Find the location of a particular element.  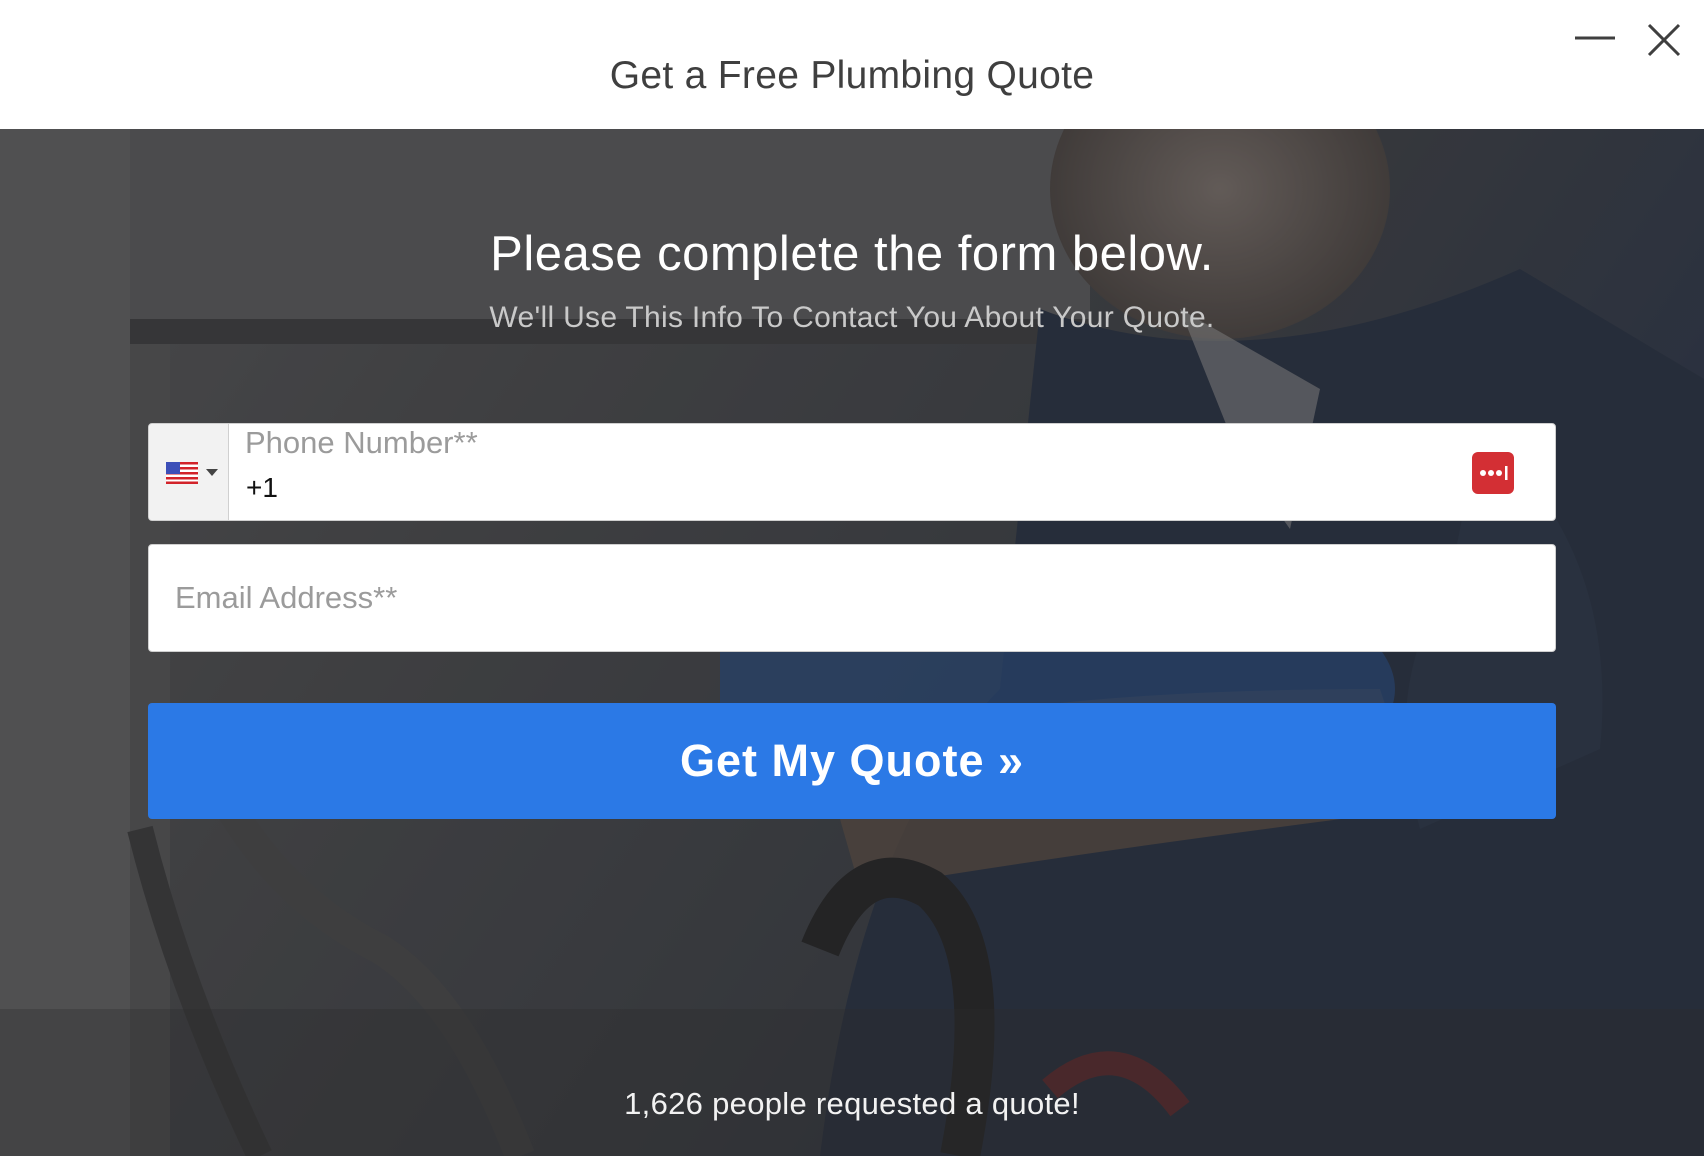

window-title: Get a Free Plumbing Quote is located at coordinates (852, 75).